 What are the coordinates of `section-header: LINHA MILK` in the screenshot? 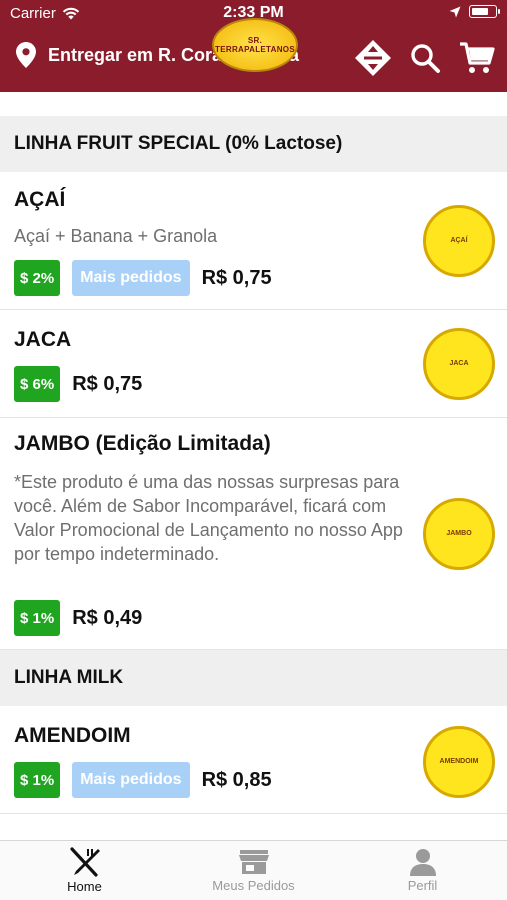 It's located at (253, 678).